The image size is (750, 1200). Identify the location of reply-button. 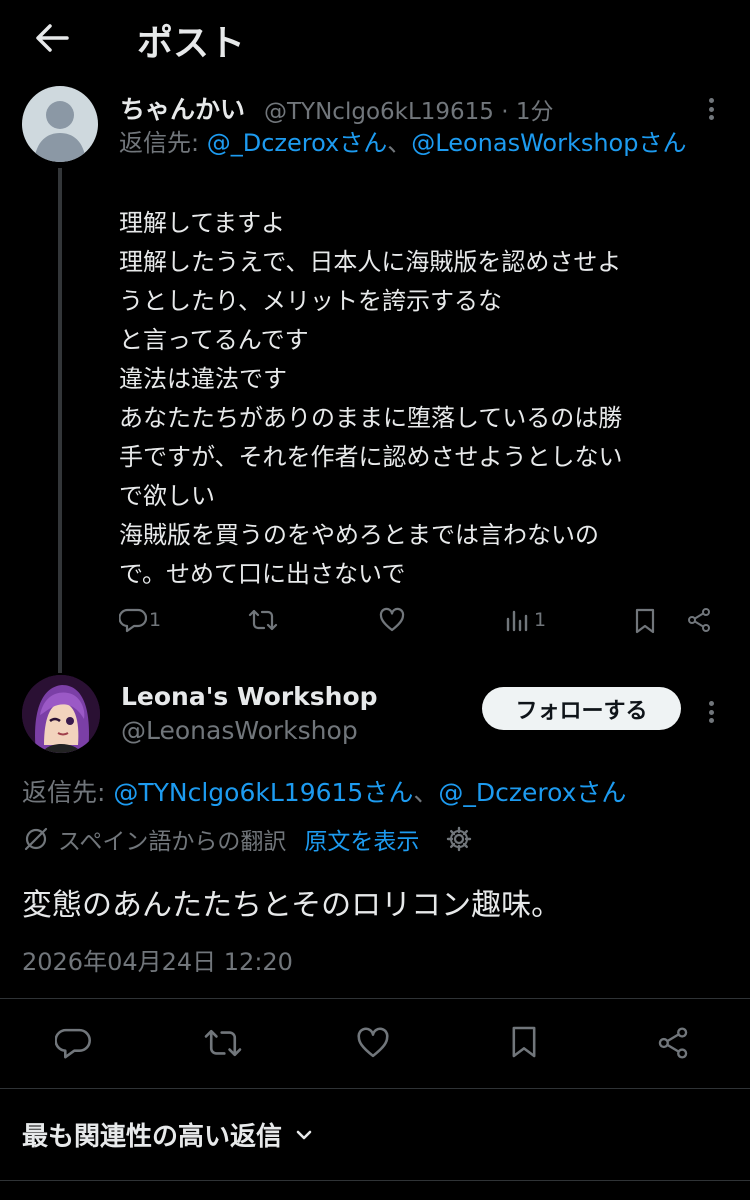
(73, 1043).